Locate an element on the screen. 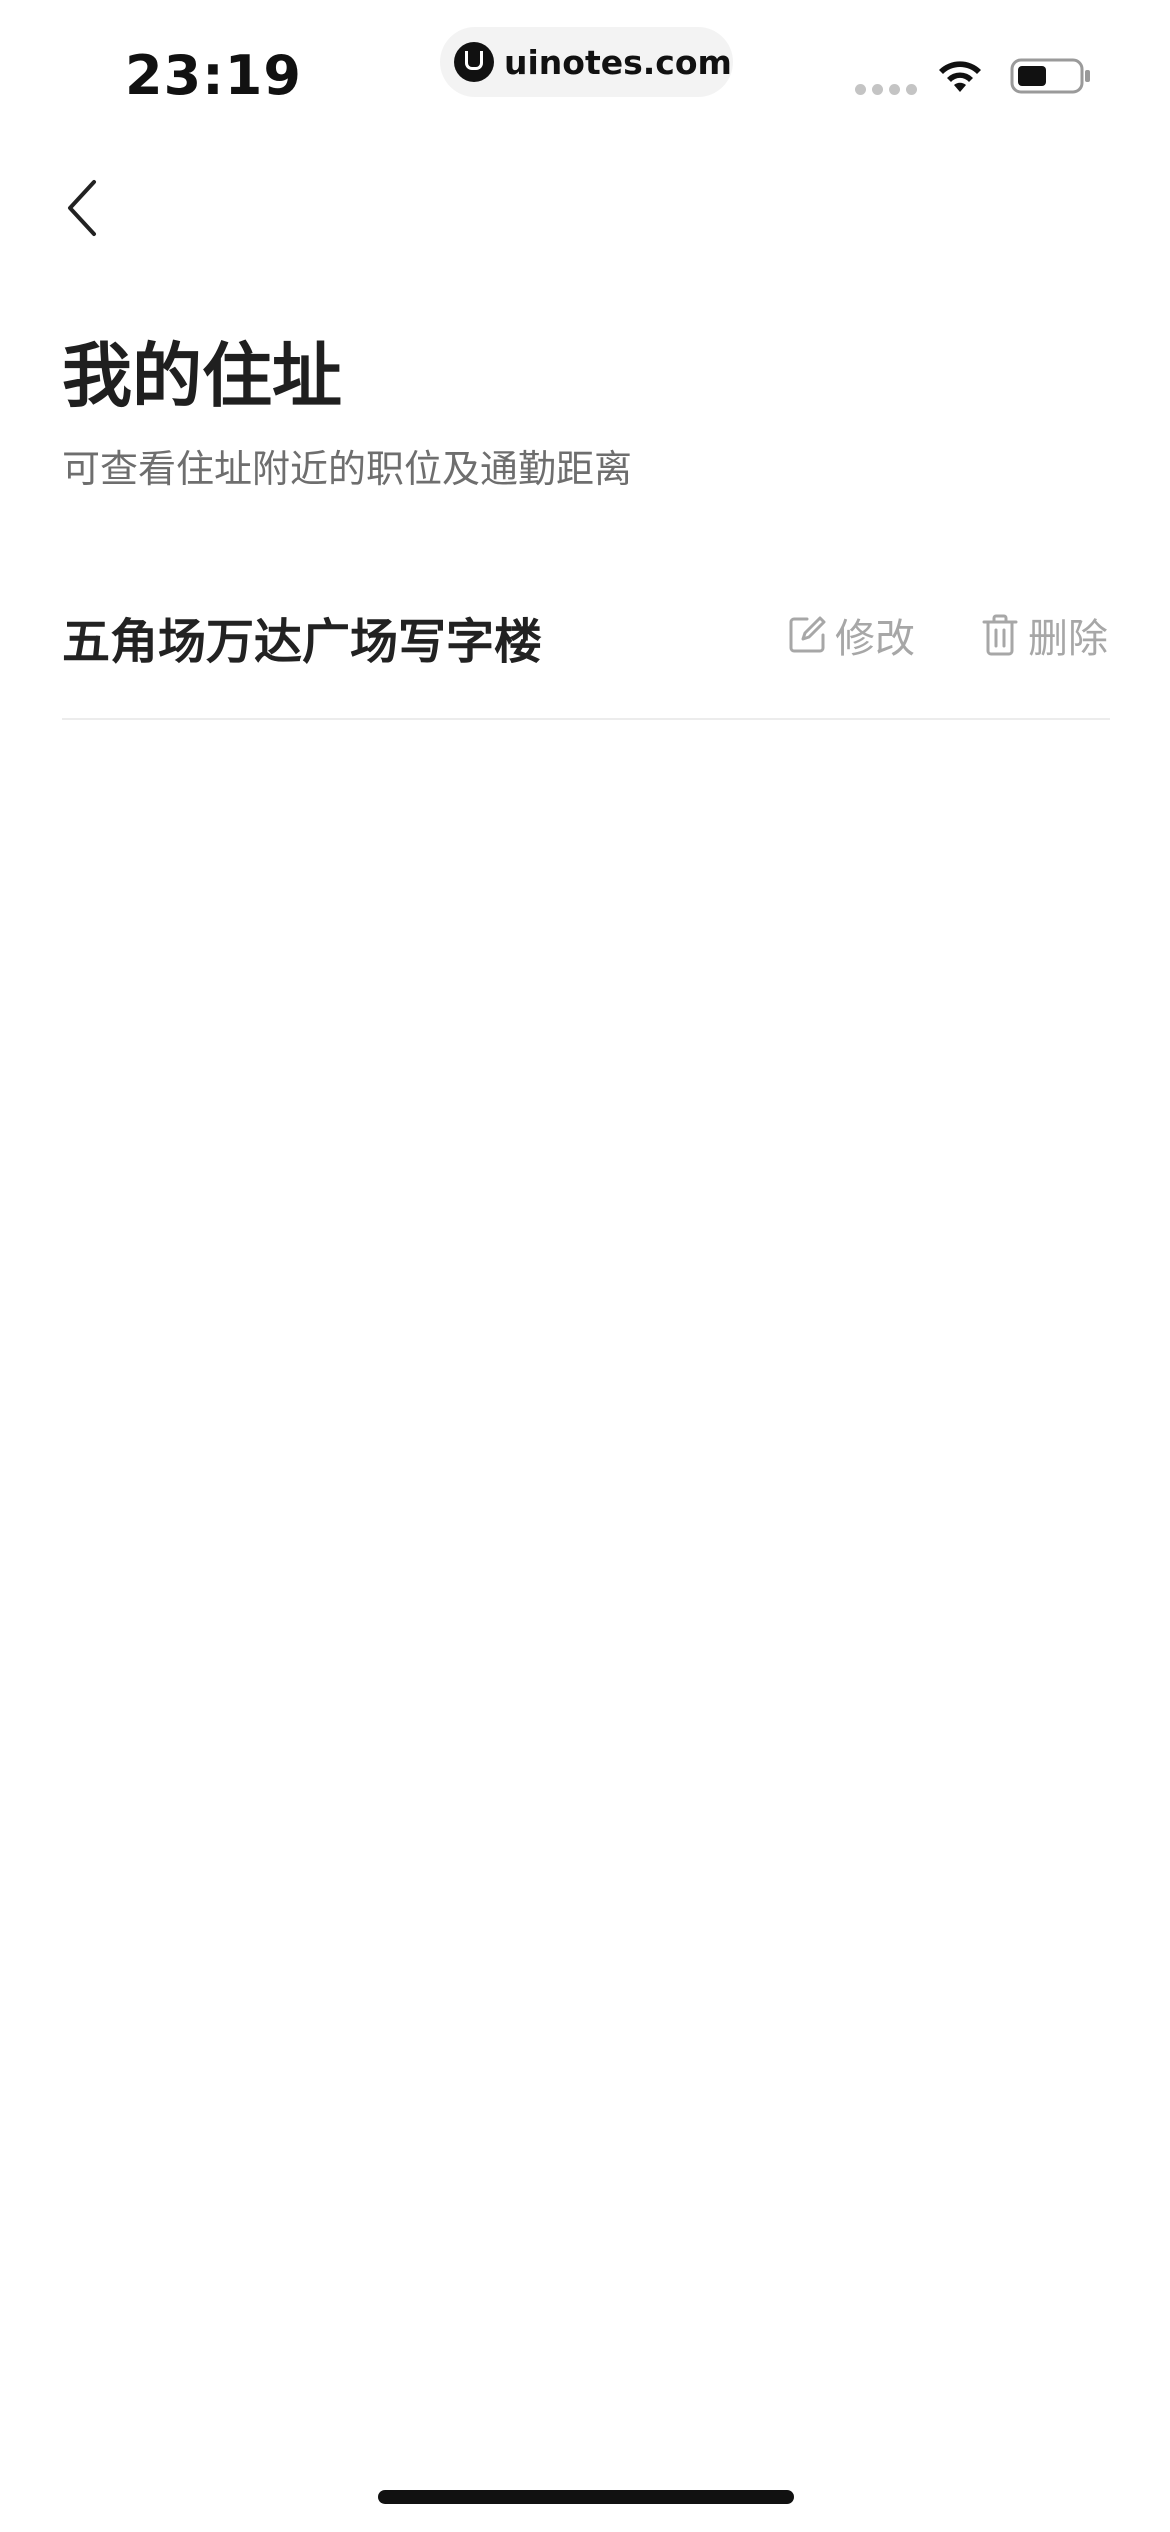 This screenshot has width=1170, height=2532. battery-icon is located at coordinates (1050, 76).